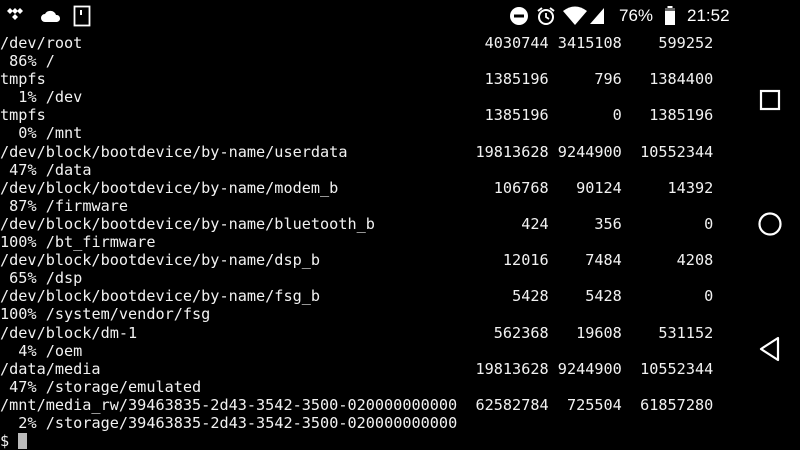  What do you see at coordinates (708, 15) in the screenshot?
I see `clock: 21:52` at bounding box center [708, 15].